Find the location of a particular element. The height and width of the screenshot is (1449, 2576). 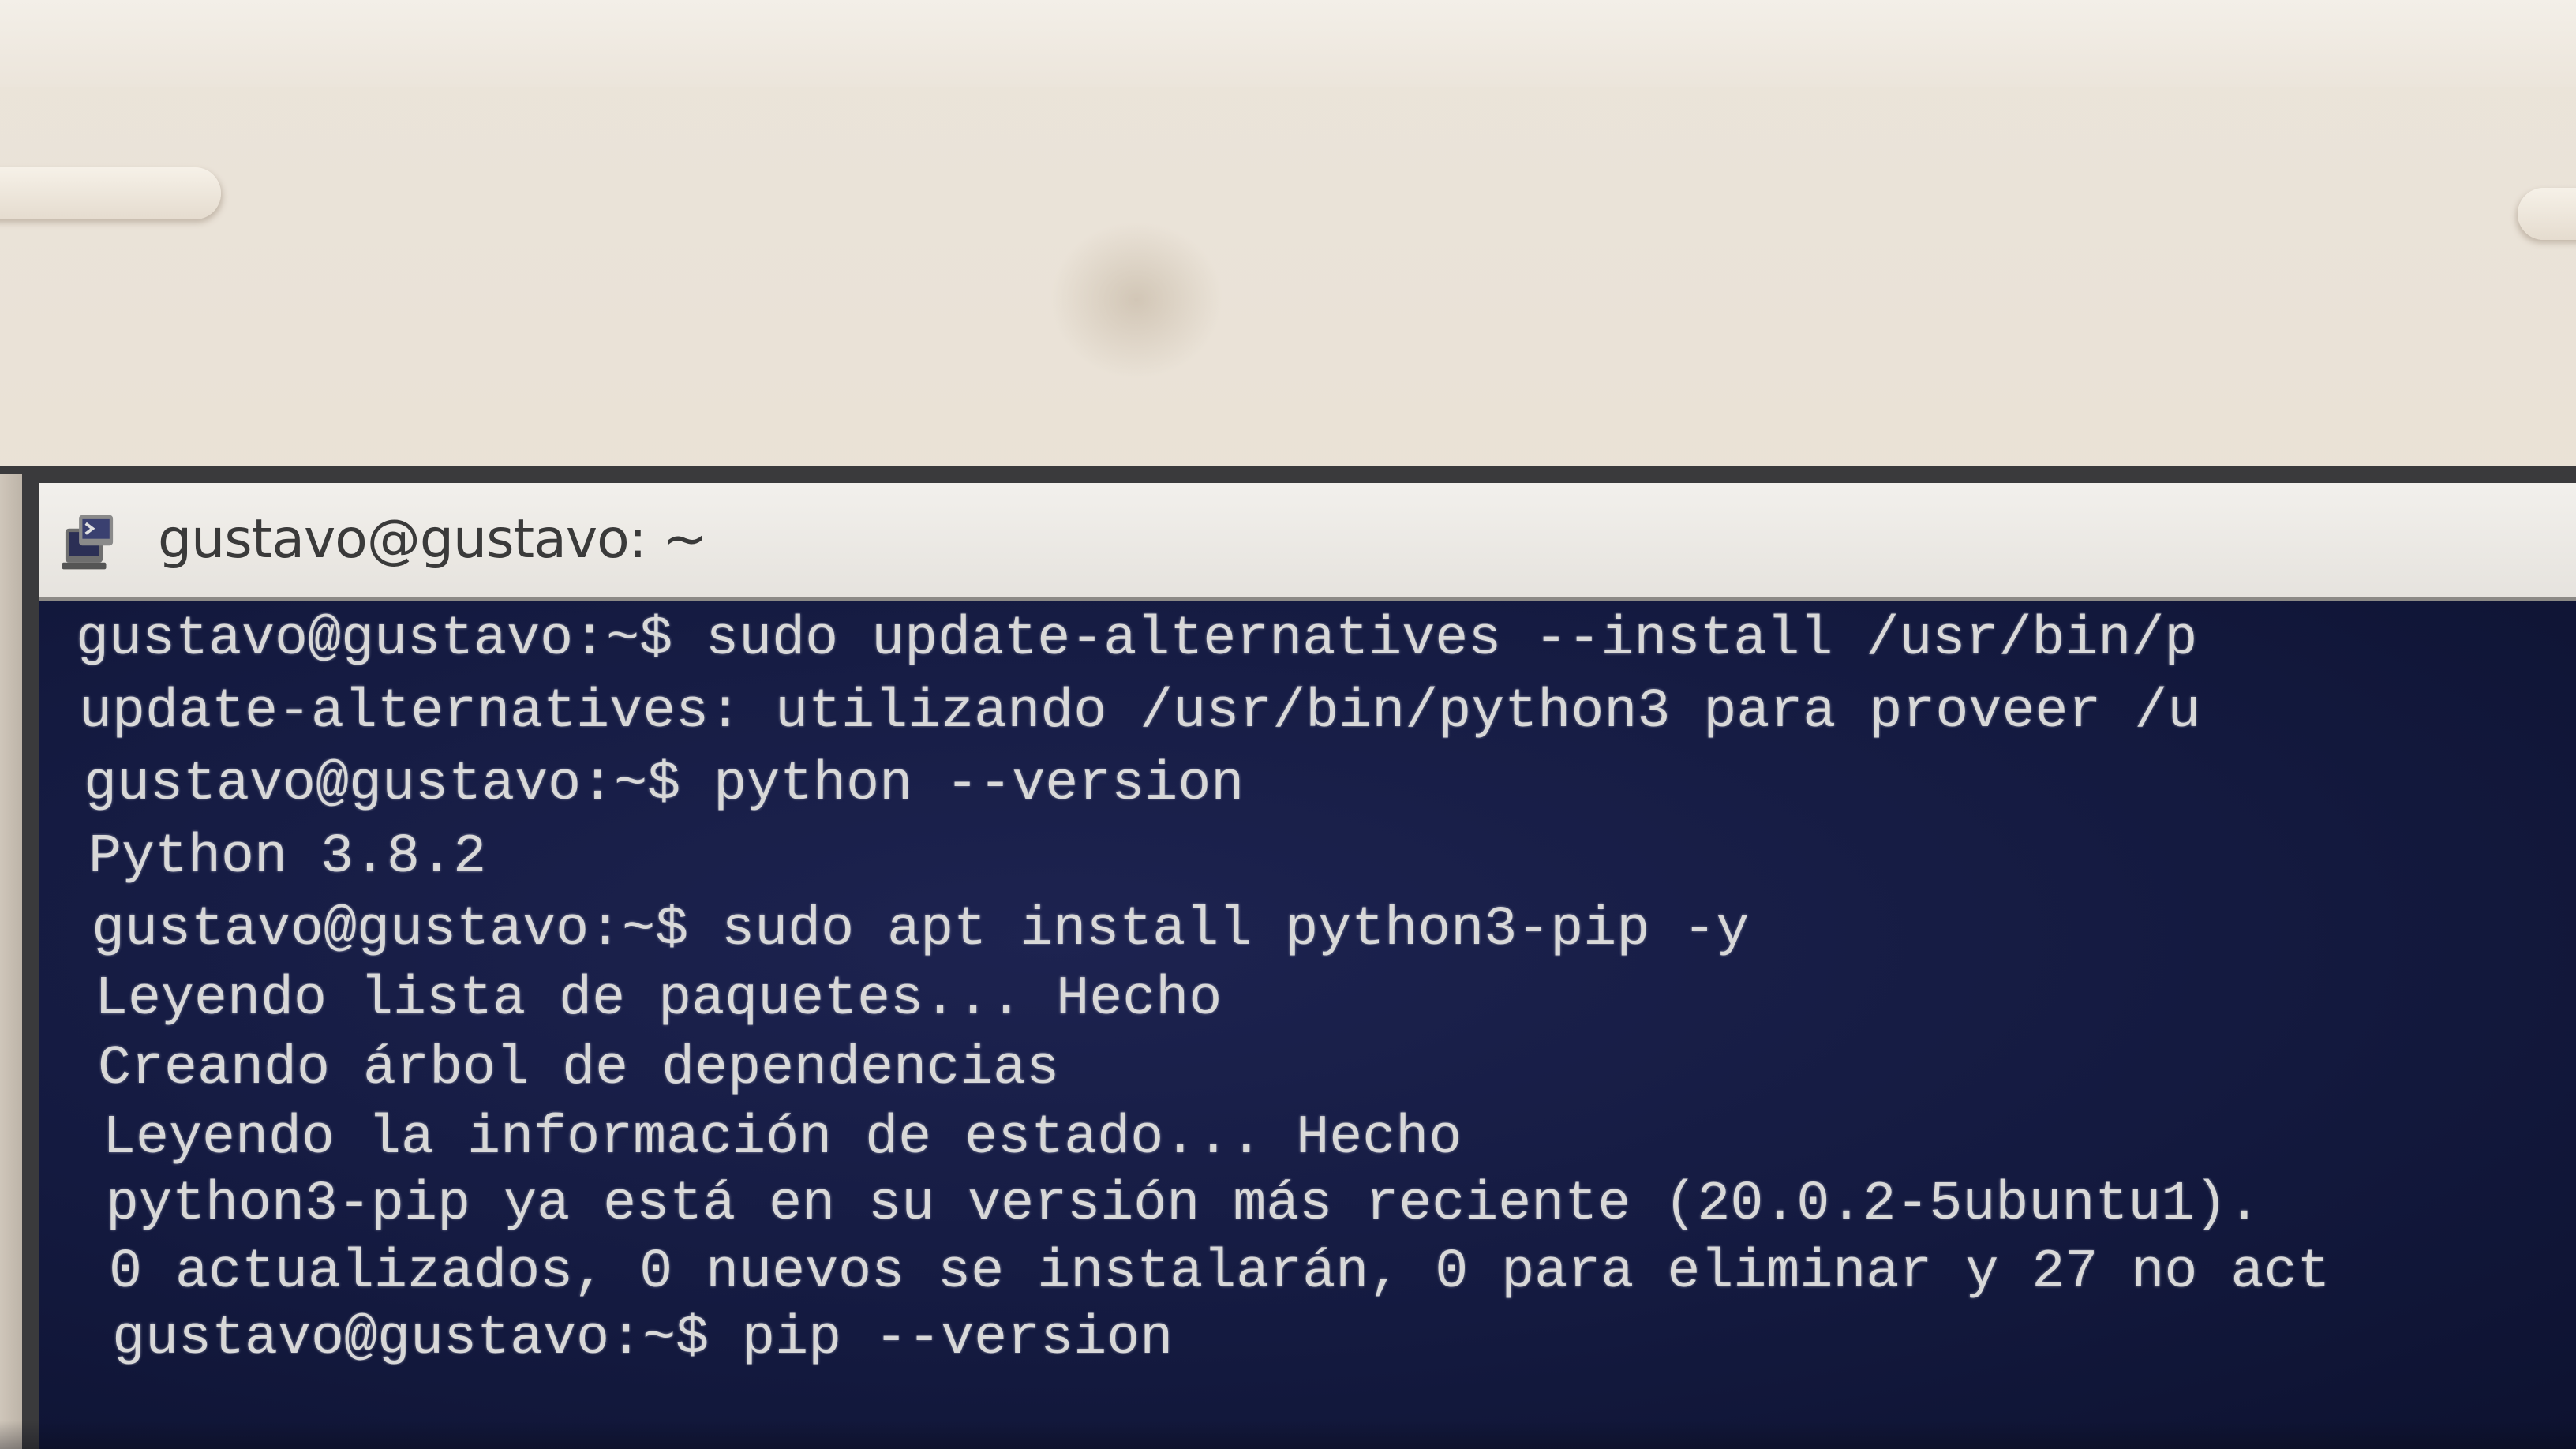

photo-bottom-edge is located at coordinates (1288, 1435).